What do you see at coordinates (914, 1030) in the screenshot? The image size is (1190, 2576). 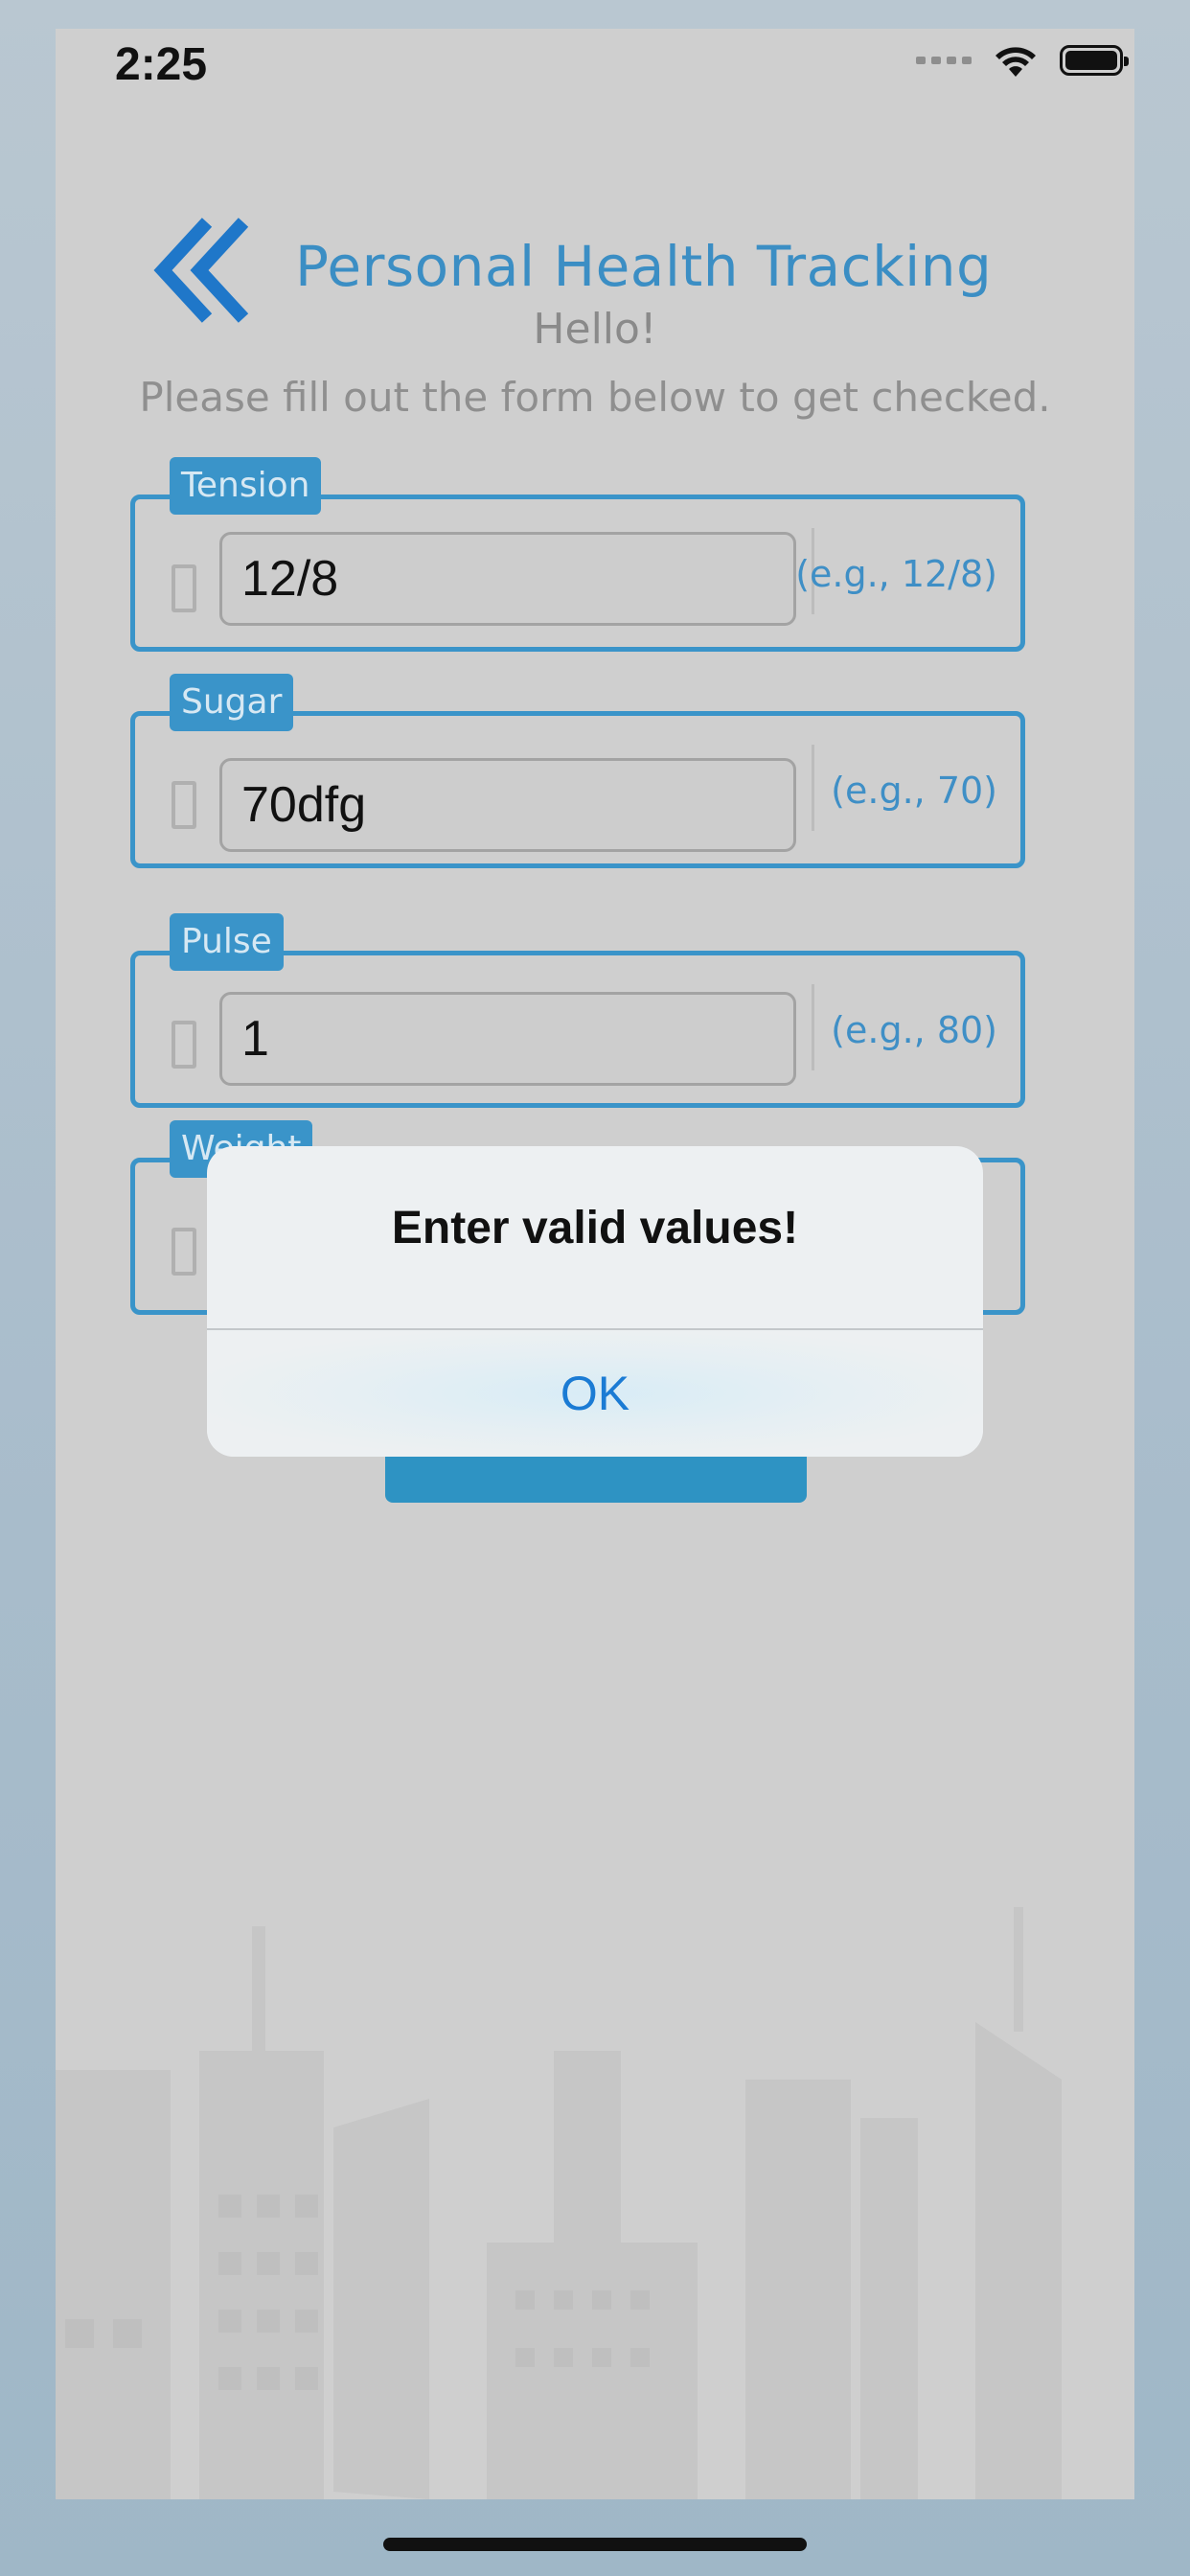 I see `pulse-hint: (e.g., 80)` at bounding box center [914, 1030].